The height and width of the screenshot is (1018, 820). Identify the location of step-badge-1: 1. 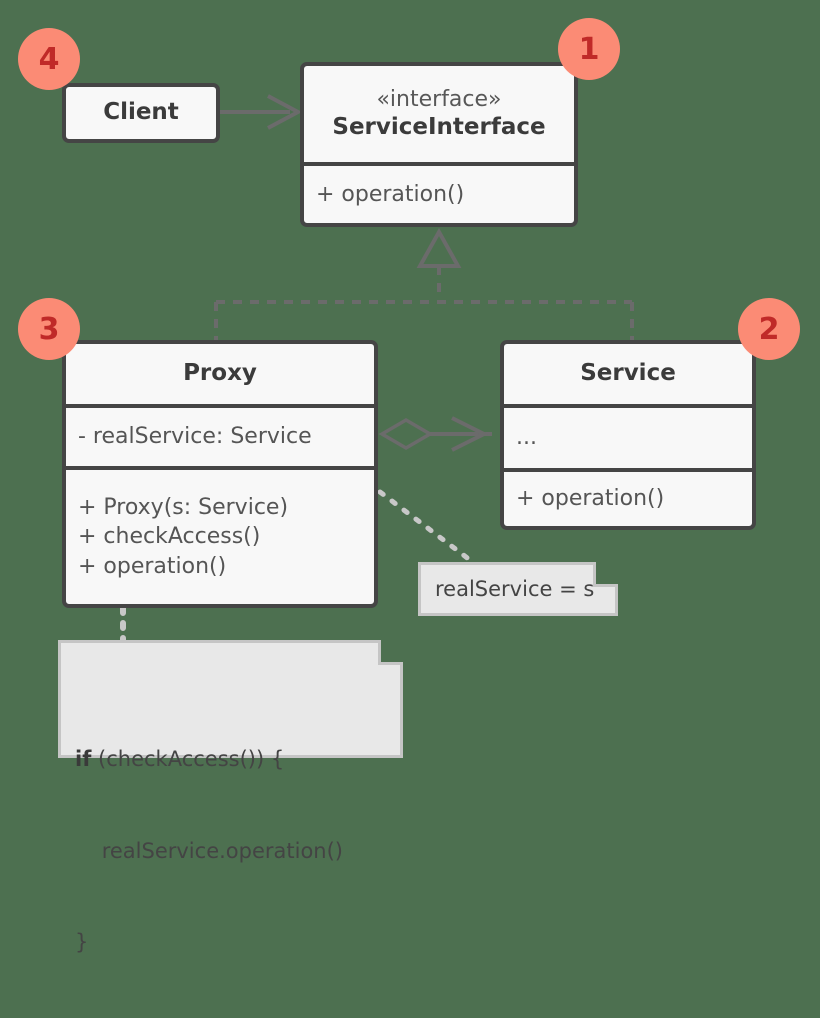
(589, 49).